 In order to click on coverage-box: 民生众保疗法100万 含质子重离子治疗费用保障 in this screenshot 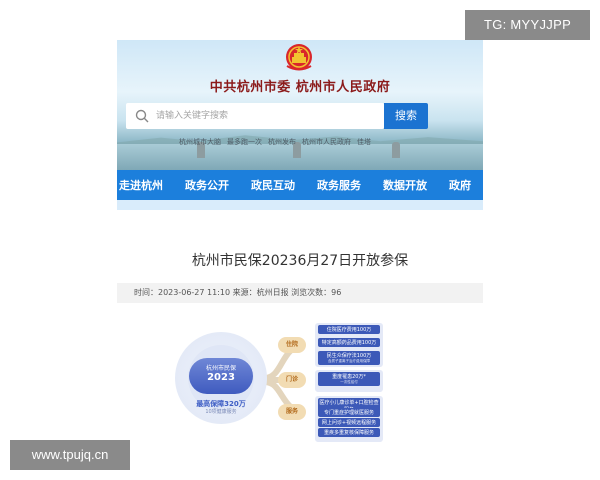, I will do `click(349, 358)`.